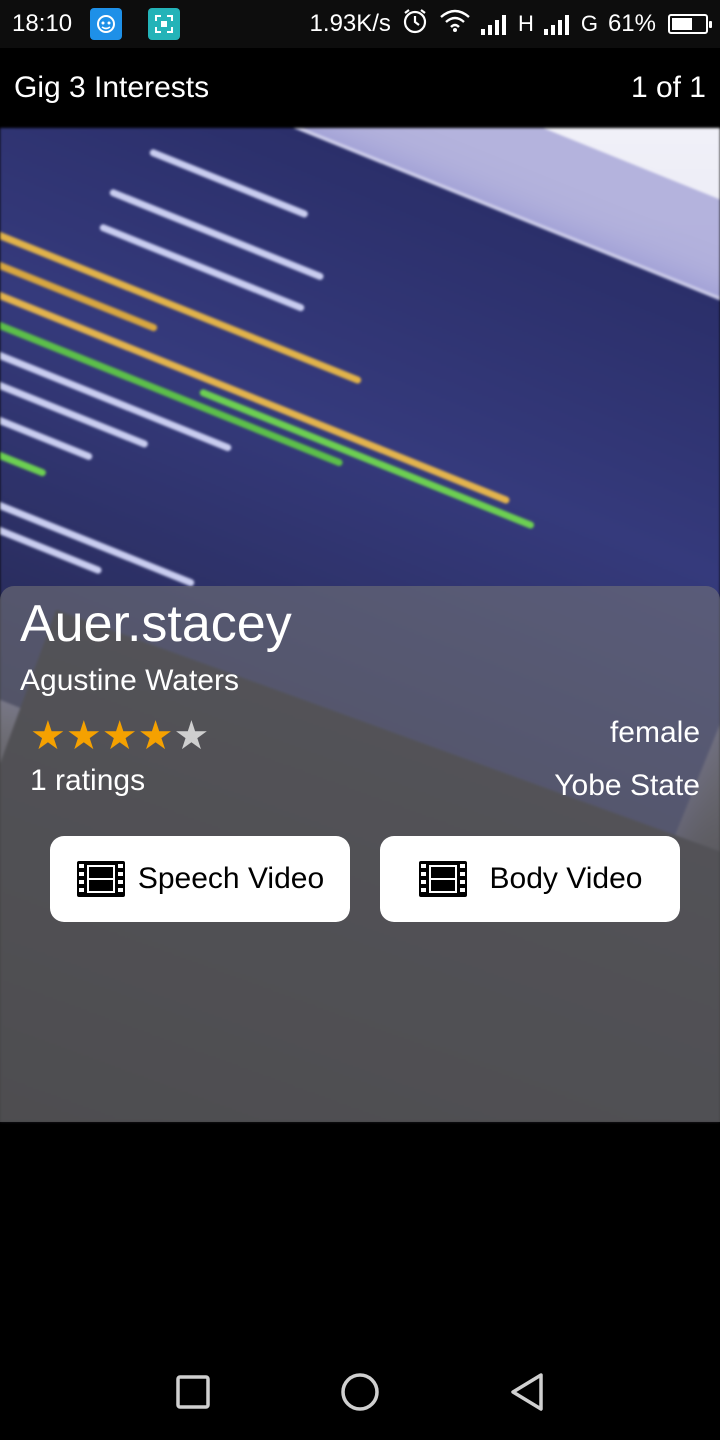 The image size is (720, 1440). Describe the element at coordinates (350, 23) in the screenshot. I see `network-speed: 1.93K/s` at that location.